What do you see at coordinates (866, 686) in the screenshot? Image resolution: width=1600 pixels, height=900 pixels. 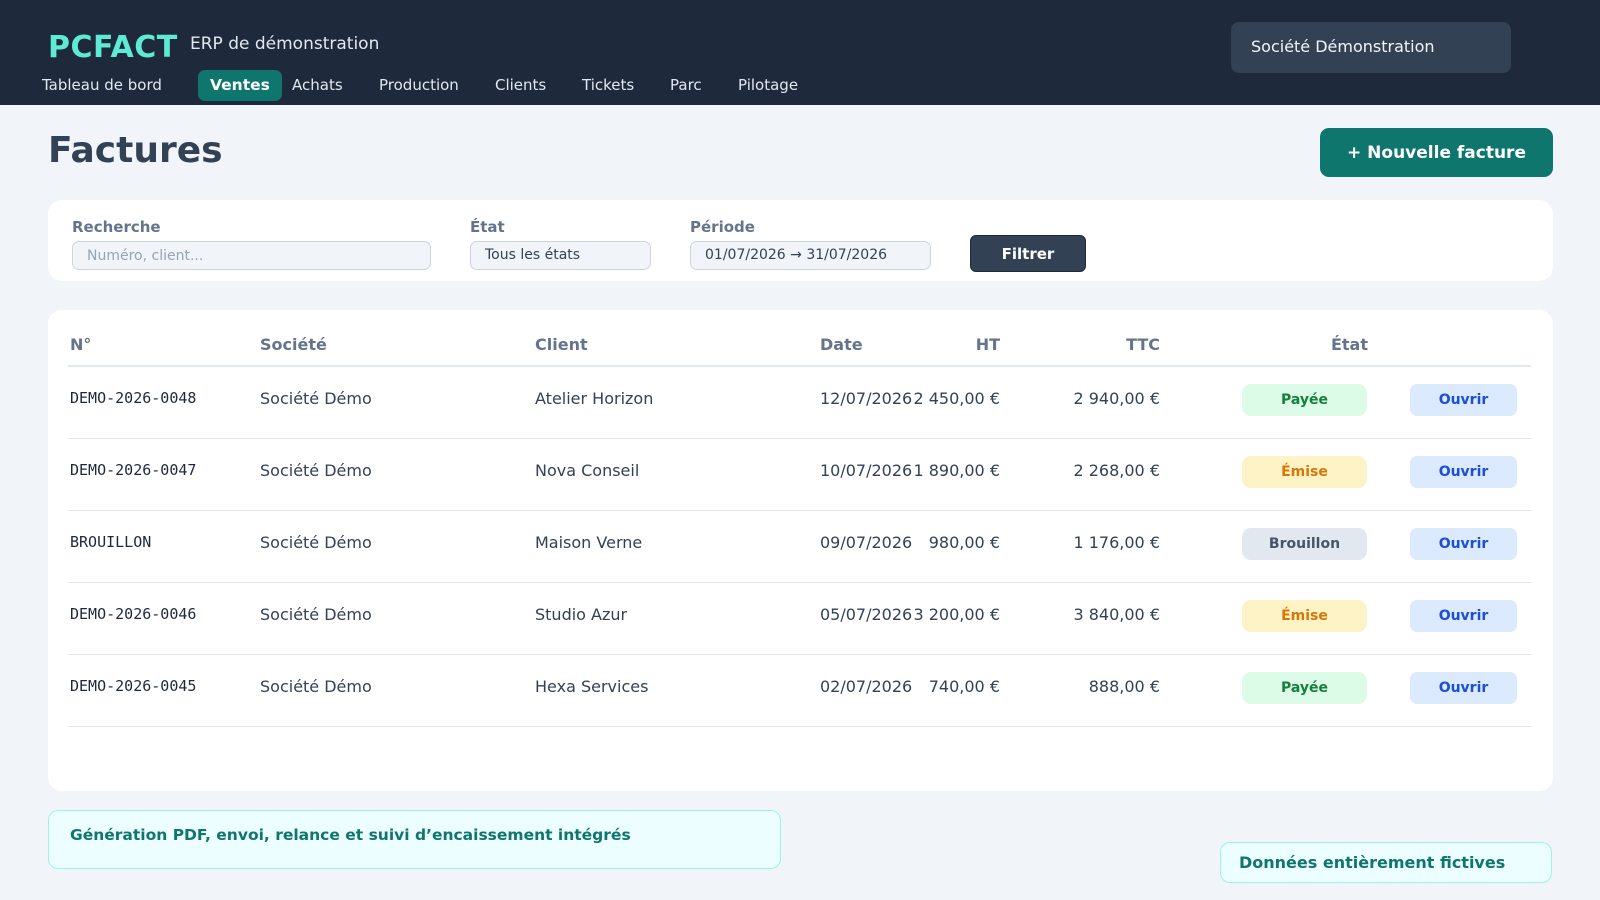 I see `invoice-date: 02/07/2026` at bounding box center [866, 686].